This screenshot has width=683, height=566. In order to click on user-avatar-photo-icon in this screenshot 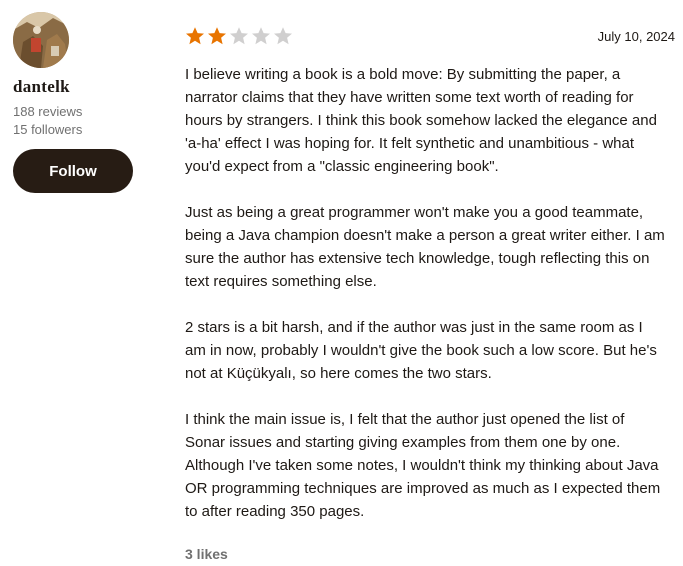, I will do `click(41, 40)`.